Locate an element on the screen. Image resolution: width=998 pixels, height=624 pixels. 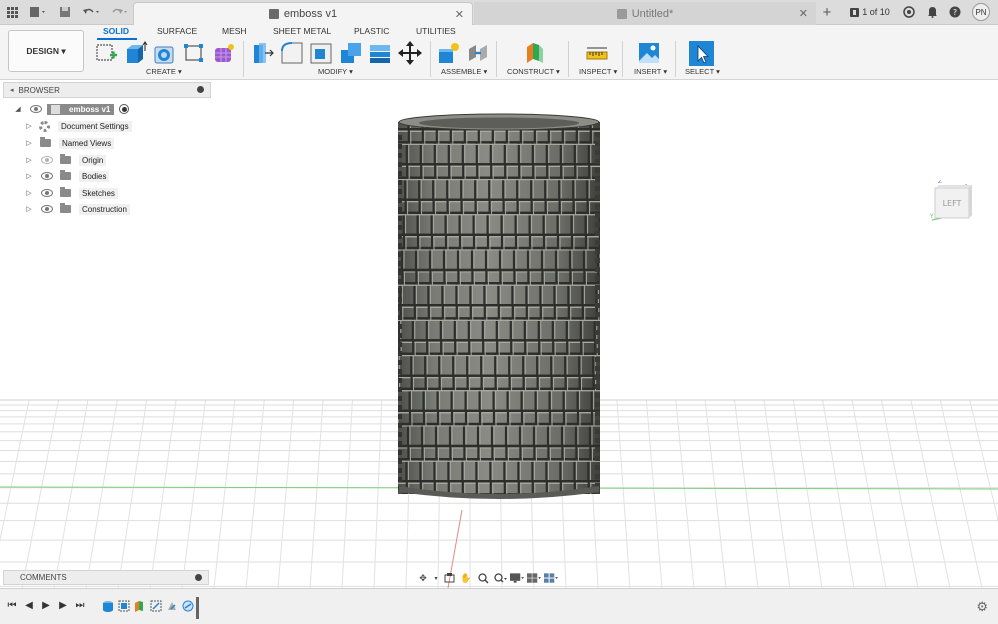
form-modeling-icon is located at coordinates (224, 53).